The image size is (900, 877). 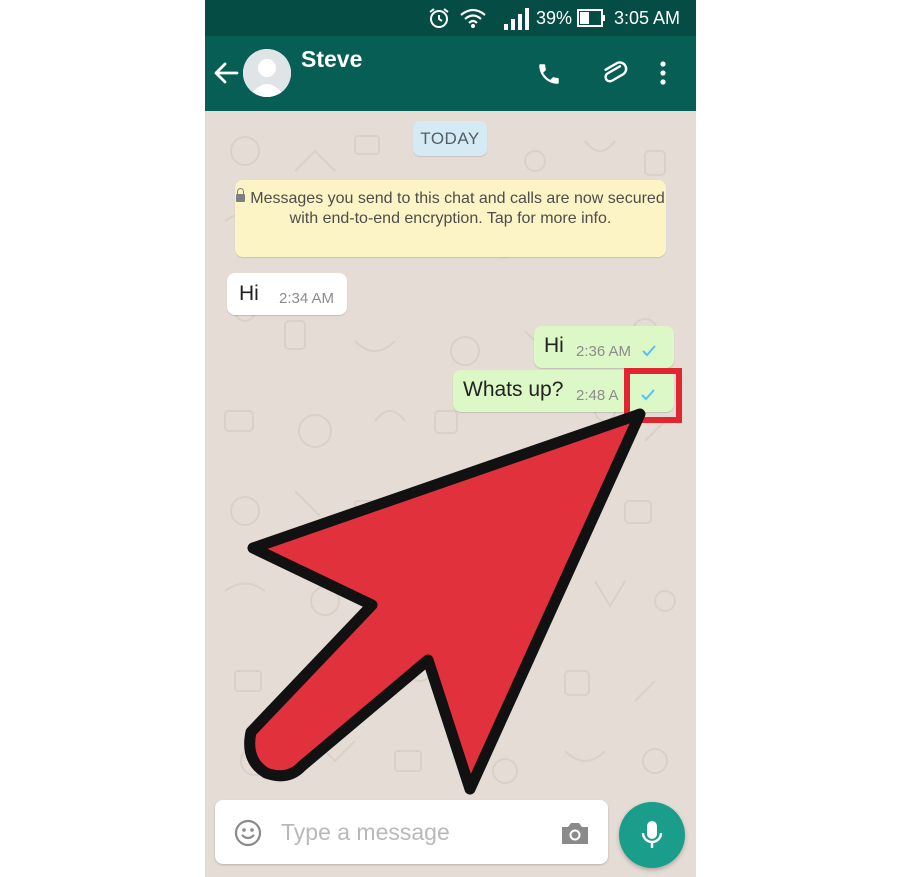 What do you see at coordinates (597, 395) in the screenshot?
I see `message-time: 2:48 A` at bounding box center [597, 395].